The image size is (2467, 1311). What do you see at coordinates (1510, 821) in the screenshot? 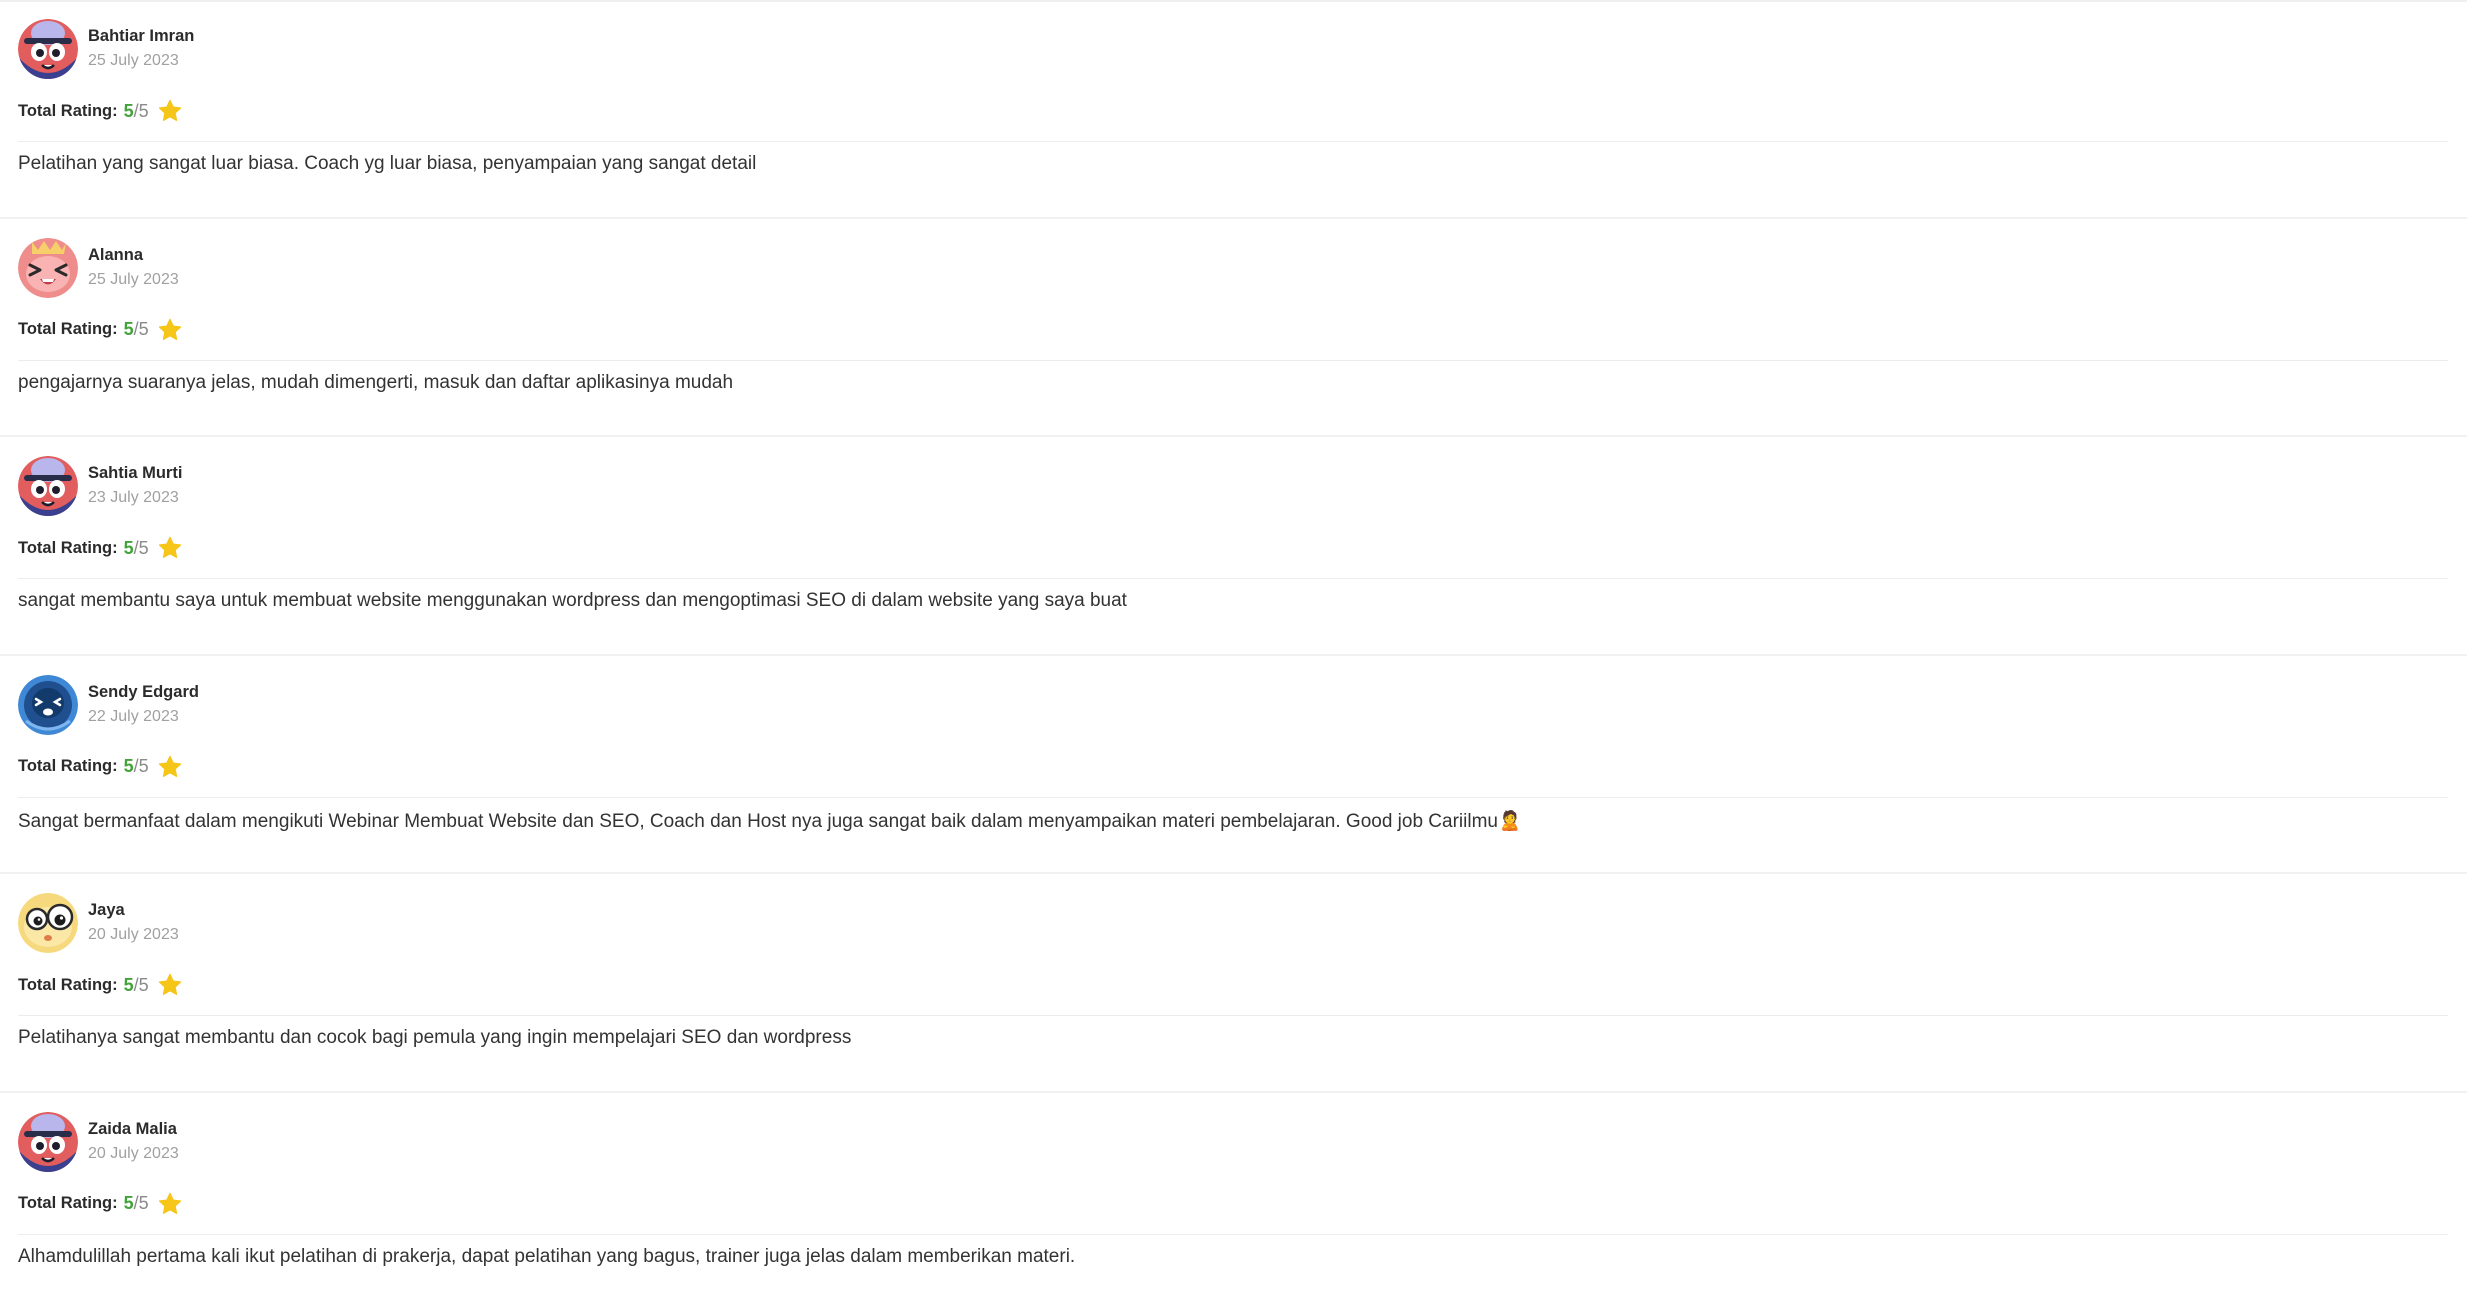
I see `person-emoji: 🙎` at bounding box center [1510, 821].